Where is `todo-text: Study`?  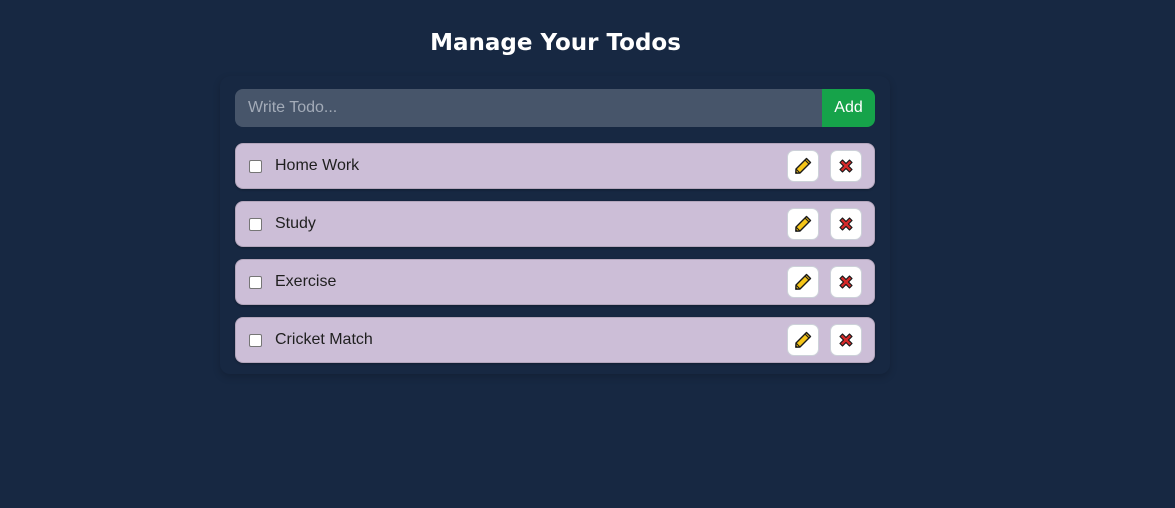 todo-text: Study is located at coordinates (295, 223).